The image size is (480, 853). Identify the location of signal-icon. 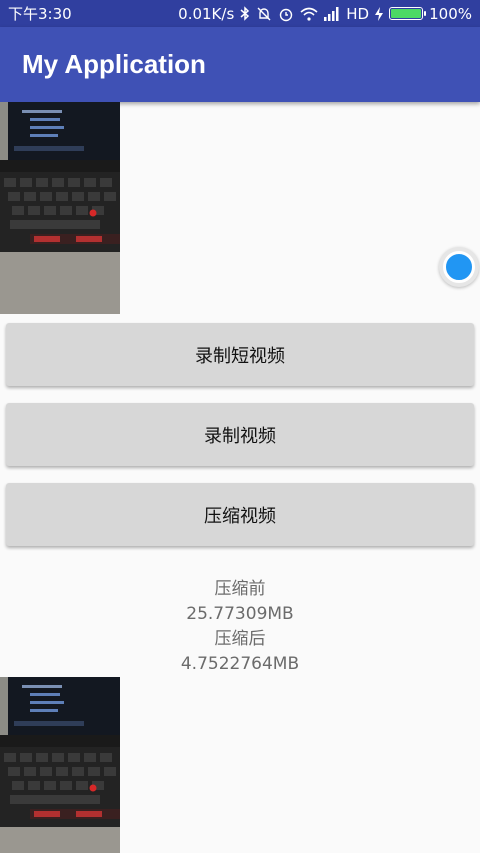
(332, 14).